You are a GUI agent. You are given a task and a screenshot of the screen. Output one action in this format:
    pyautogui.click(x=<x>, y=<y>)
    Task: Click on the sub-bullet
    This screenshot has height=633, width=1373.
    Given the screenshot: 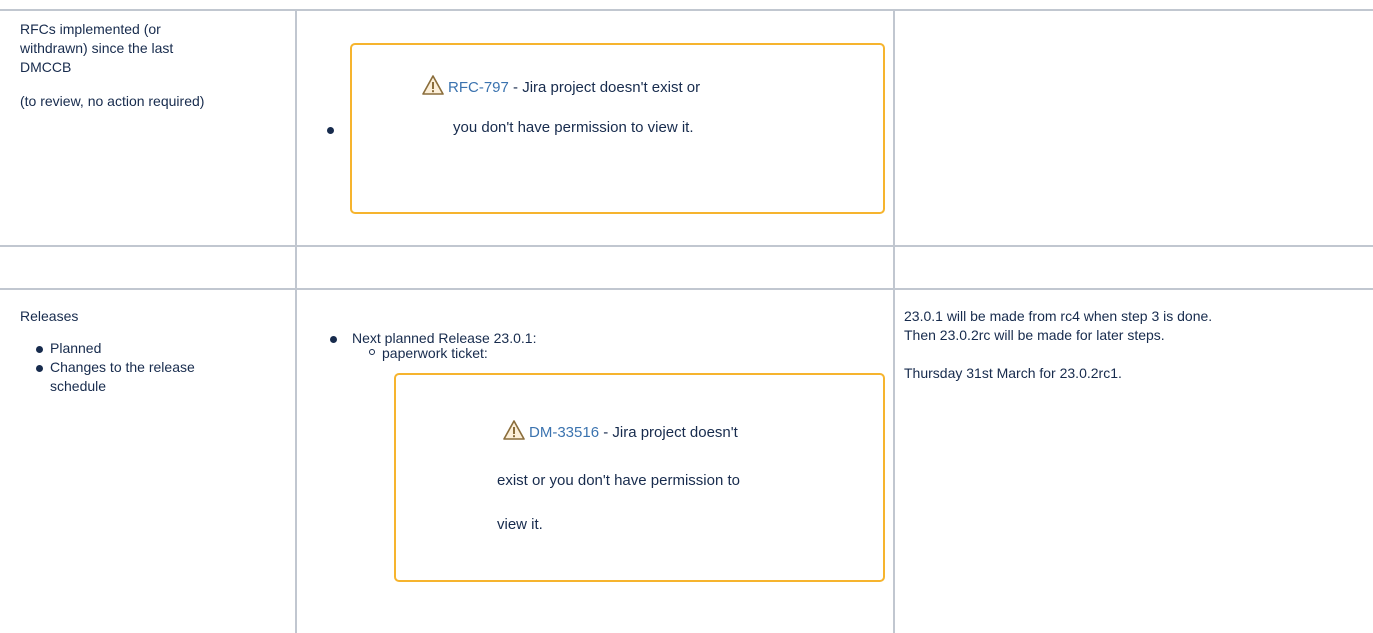 What is the action you would take?
    pyautogui.click(x=372, y=352)
    